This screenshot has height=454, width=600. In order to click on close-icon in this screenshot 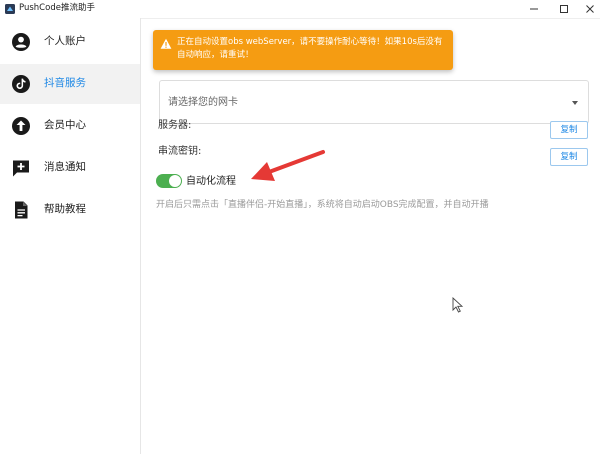, I will do `click(590, 9)`.